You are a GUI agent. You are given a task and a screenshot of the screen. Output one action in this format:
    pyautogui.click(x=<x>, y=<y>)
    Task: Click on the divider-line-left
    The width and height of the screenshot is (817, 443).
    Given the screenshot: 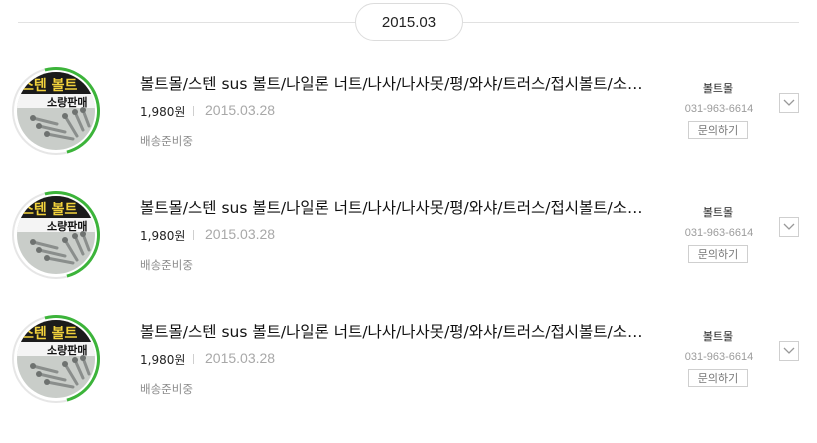 What is the action you would take?
    pyautogui.click(x=186, y=22)
    